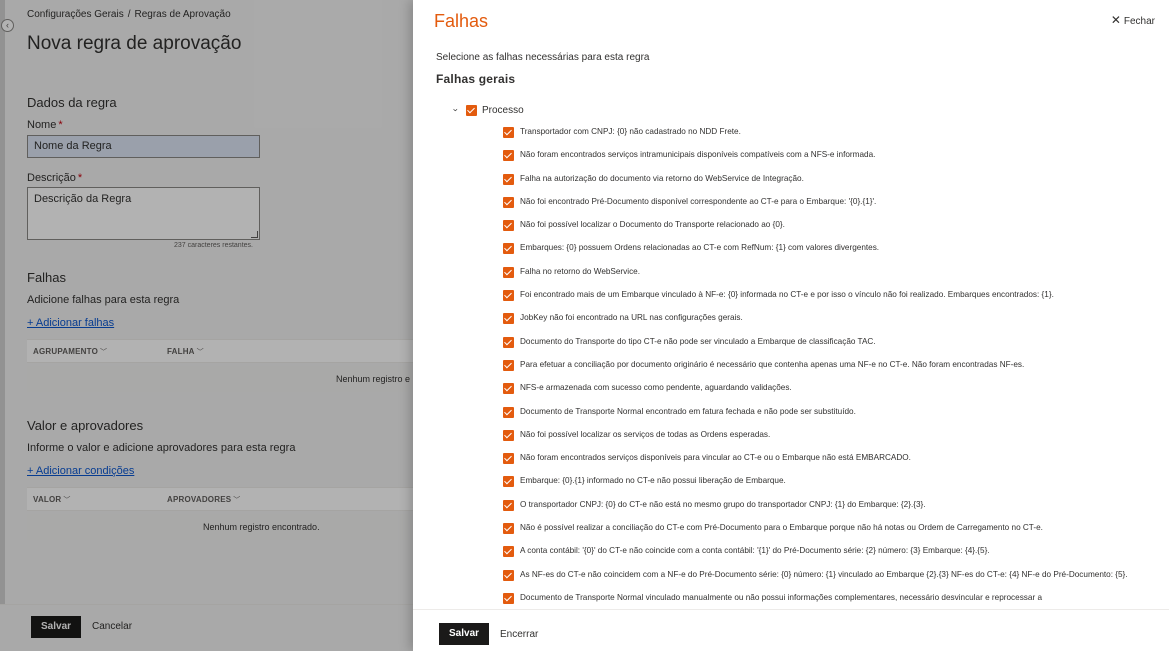 The image size is (1169, 651). What do you see at coordinates (42, 125) in the screenshot?
I see `name-label-text: Nome` at bounding box center [42, 125].